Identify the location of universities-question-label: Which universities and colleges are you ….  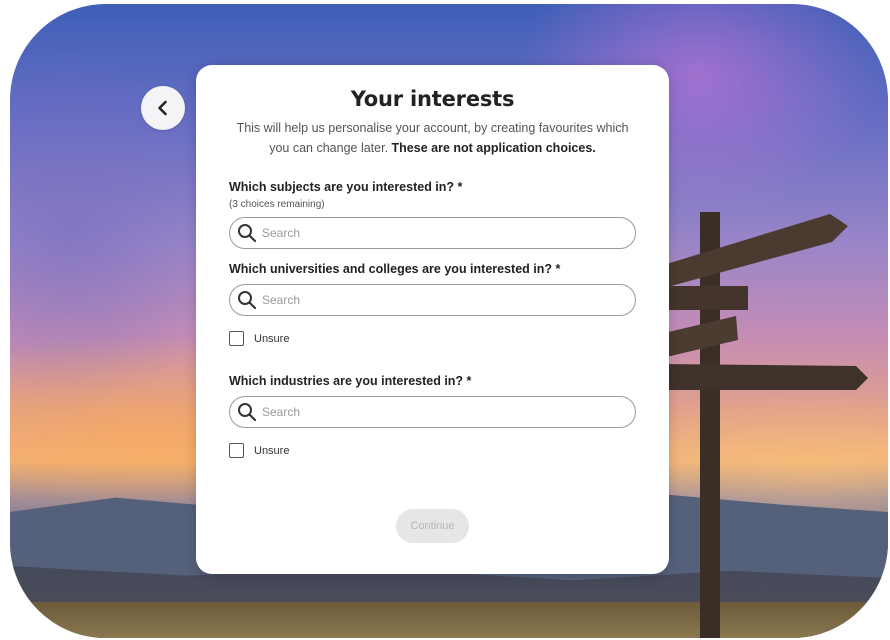
(395, 269).